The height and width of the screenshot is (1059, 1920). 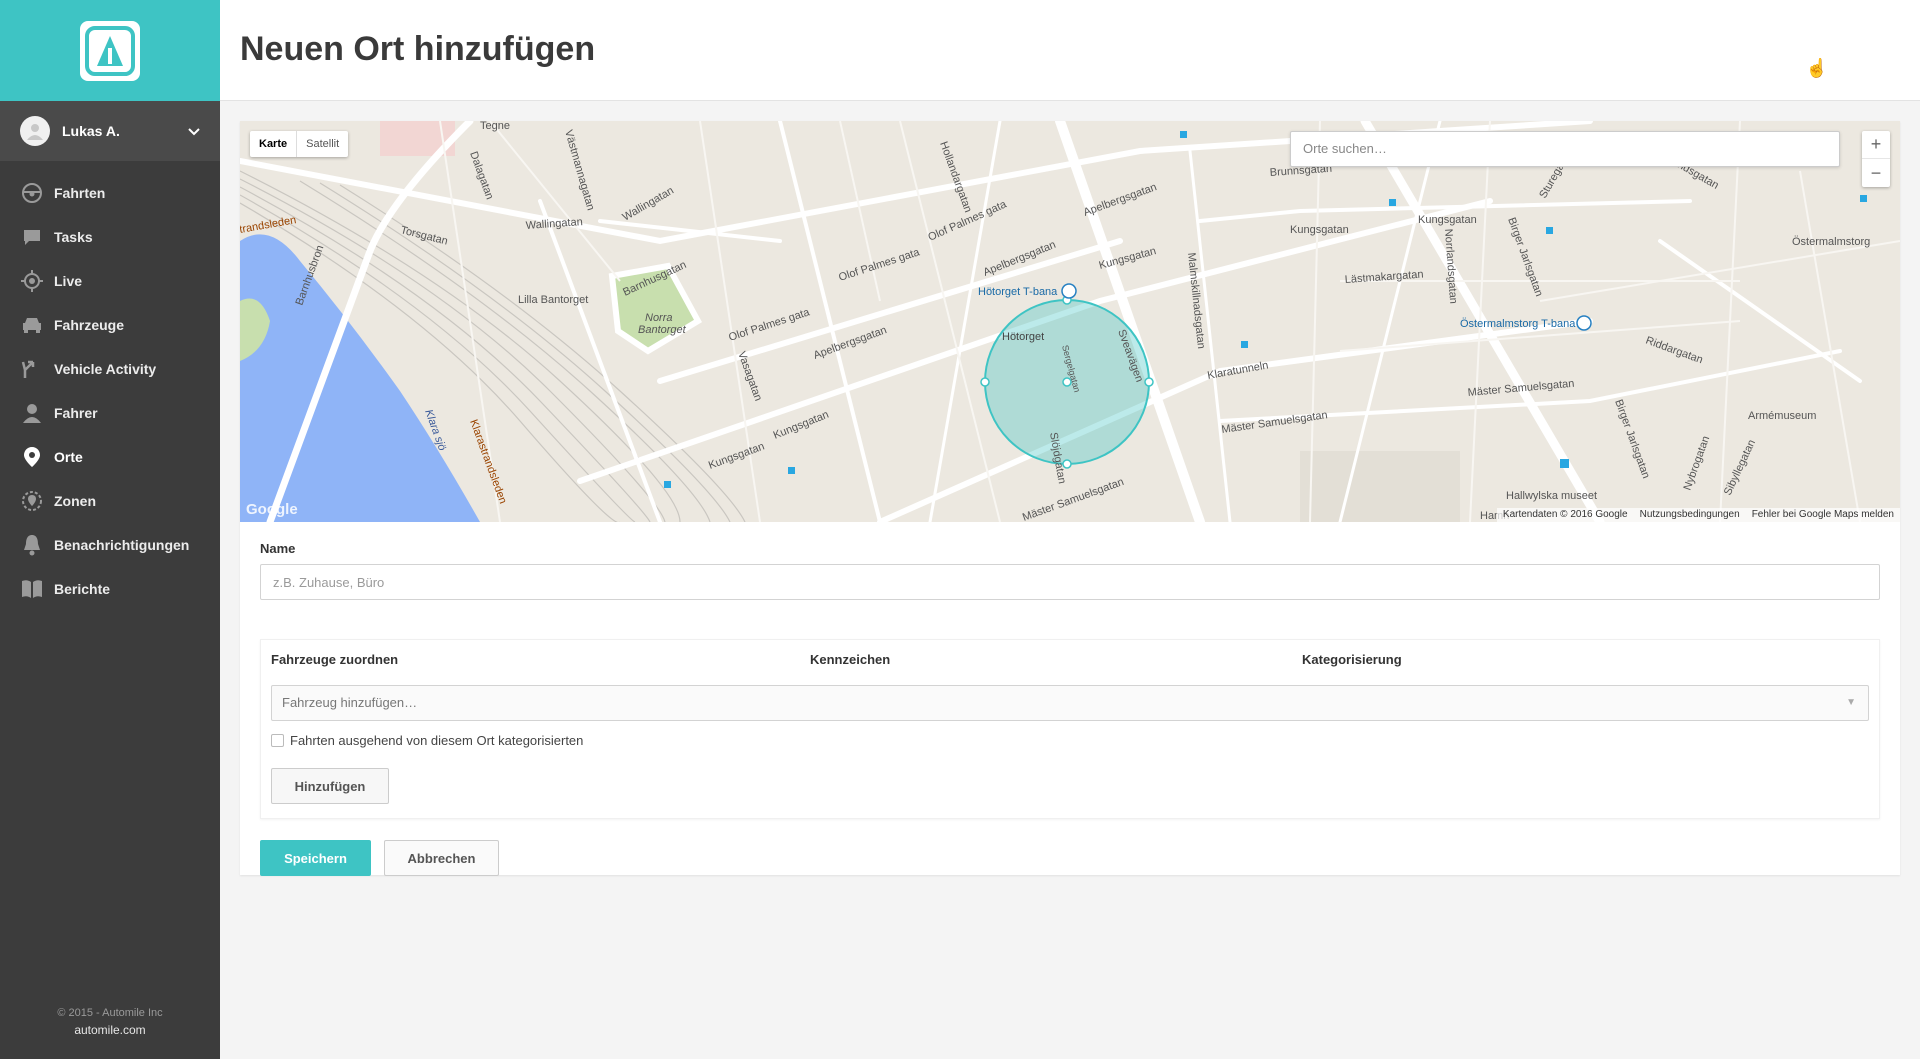 What do you see at coordinates (110, 237) in the screenshot?
I see `nav-item-tasks: Tasks` at bounding box center [110, 237].